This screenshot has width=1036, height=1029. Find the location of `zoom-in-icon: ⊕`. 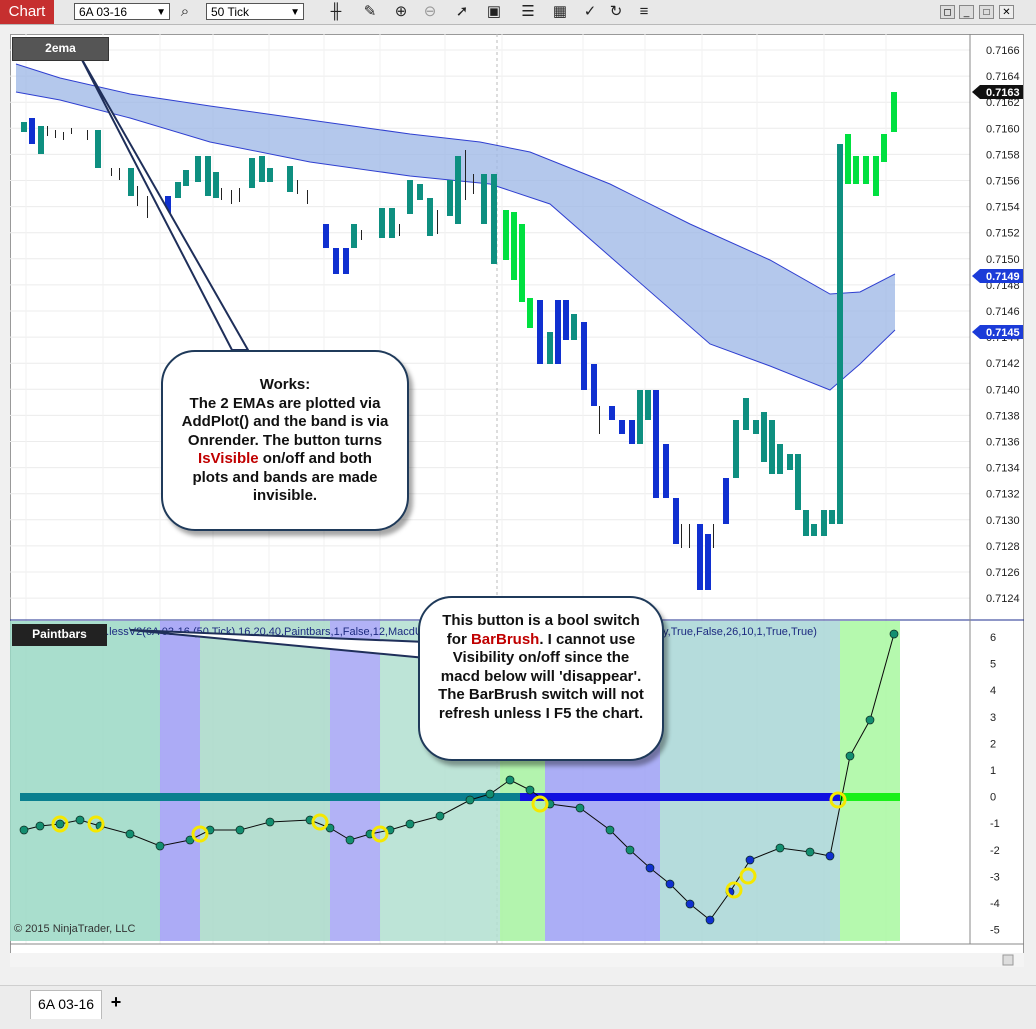

zoom-in-icon: ⊕ is located at coordinates (401, 12).